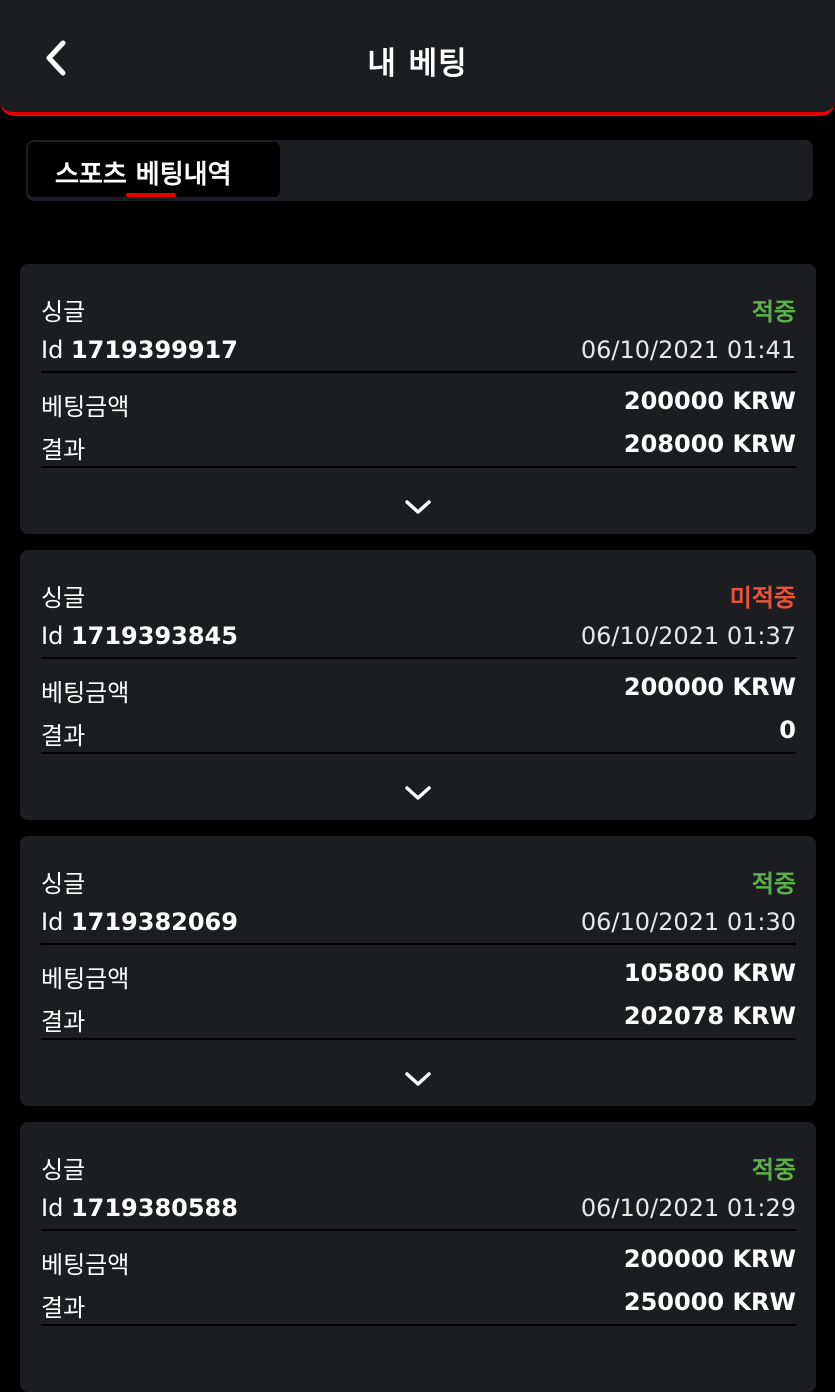  What do you see at coordinates (417, 64) in the screenshot?
I see `page-title: 내 베팅` at bounding box center [417, 64].